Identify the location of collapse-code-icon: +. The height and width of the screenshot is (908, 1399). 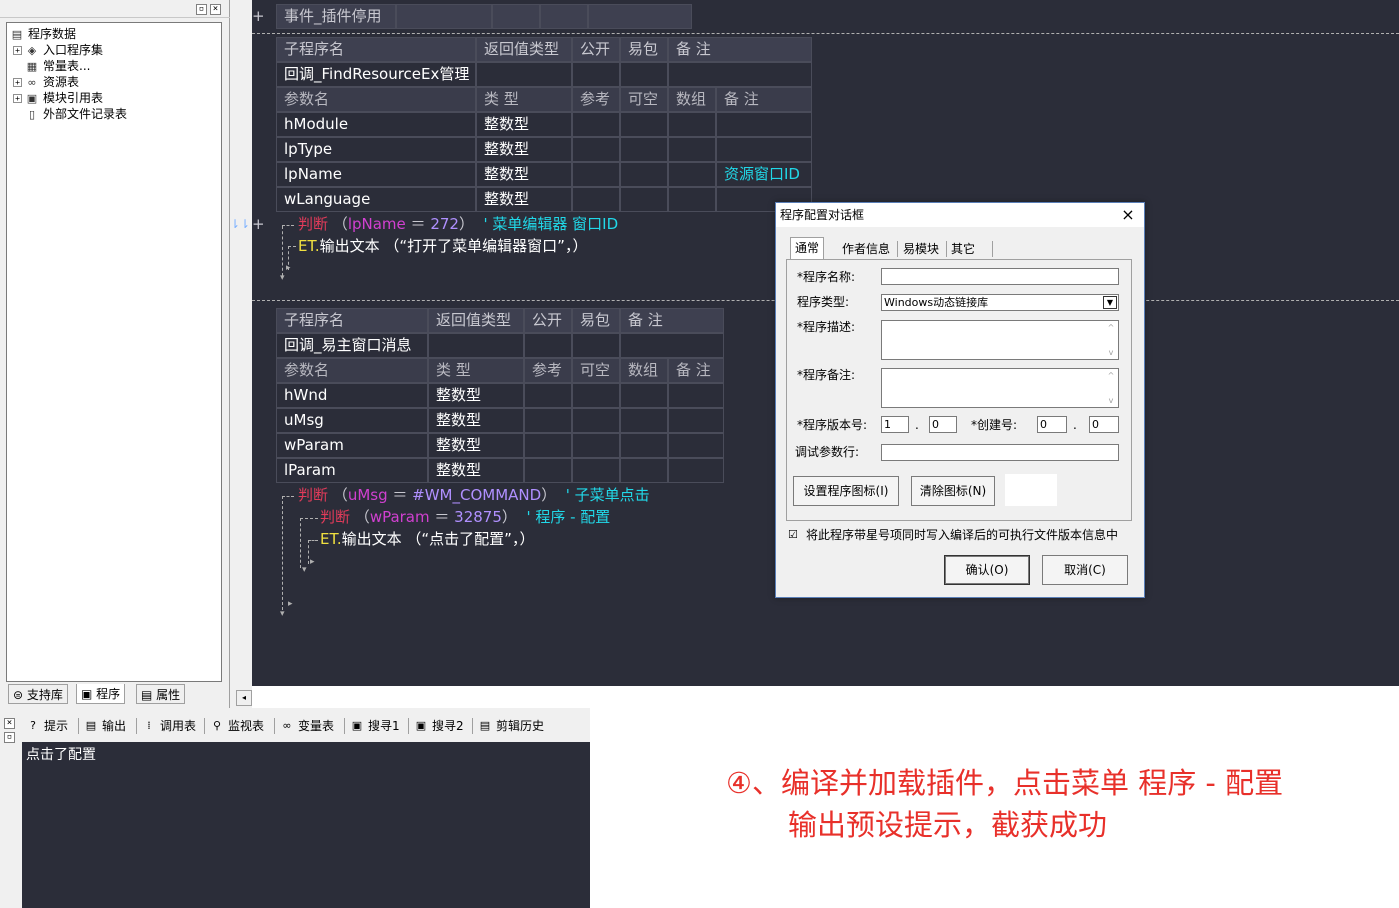
(258, 224).